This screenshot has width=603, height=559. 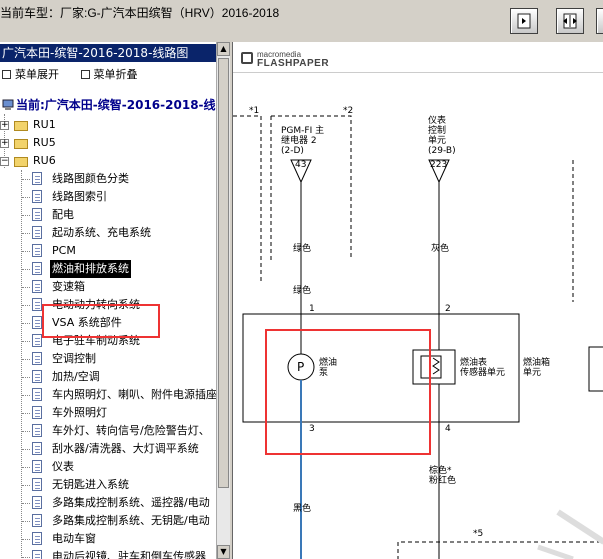 I want to click on tree-item: PCM, so click(x=64, y=251).